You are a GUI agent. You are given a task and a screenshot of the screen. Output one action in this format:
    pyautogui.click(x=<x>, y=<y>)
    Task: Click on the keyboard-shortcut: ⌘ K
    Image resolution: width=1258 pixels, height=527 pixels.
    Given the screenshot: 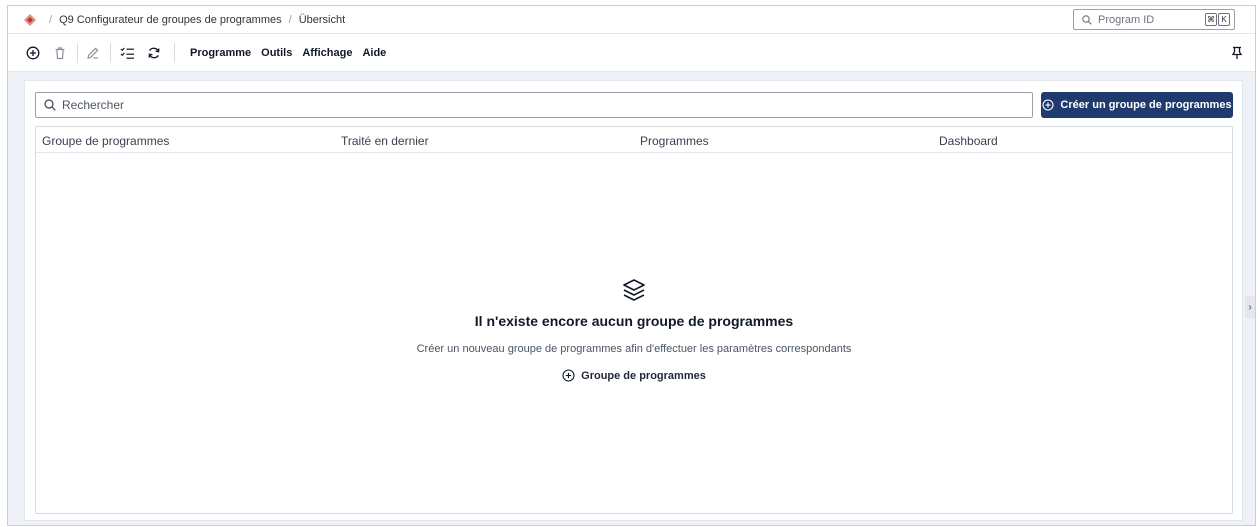 What is the action you would take?
    pyautogui.click(x=1217, y=19)
    